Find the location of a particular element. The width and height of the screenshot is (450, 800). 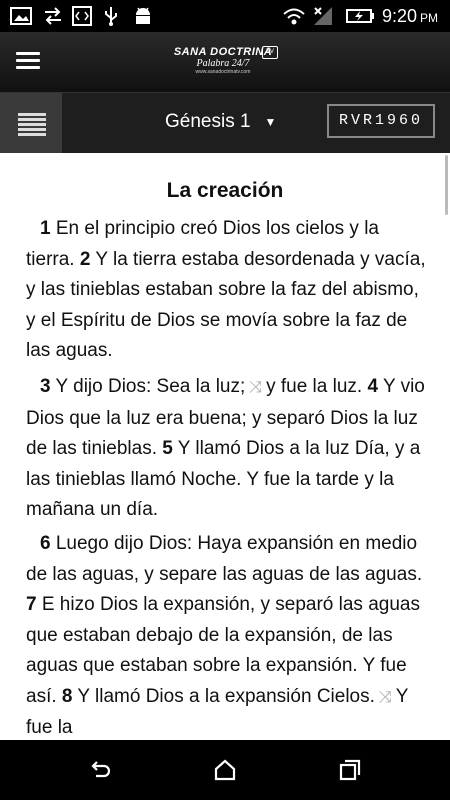

recents-icon is located at coordinates (350, 770).